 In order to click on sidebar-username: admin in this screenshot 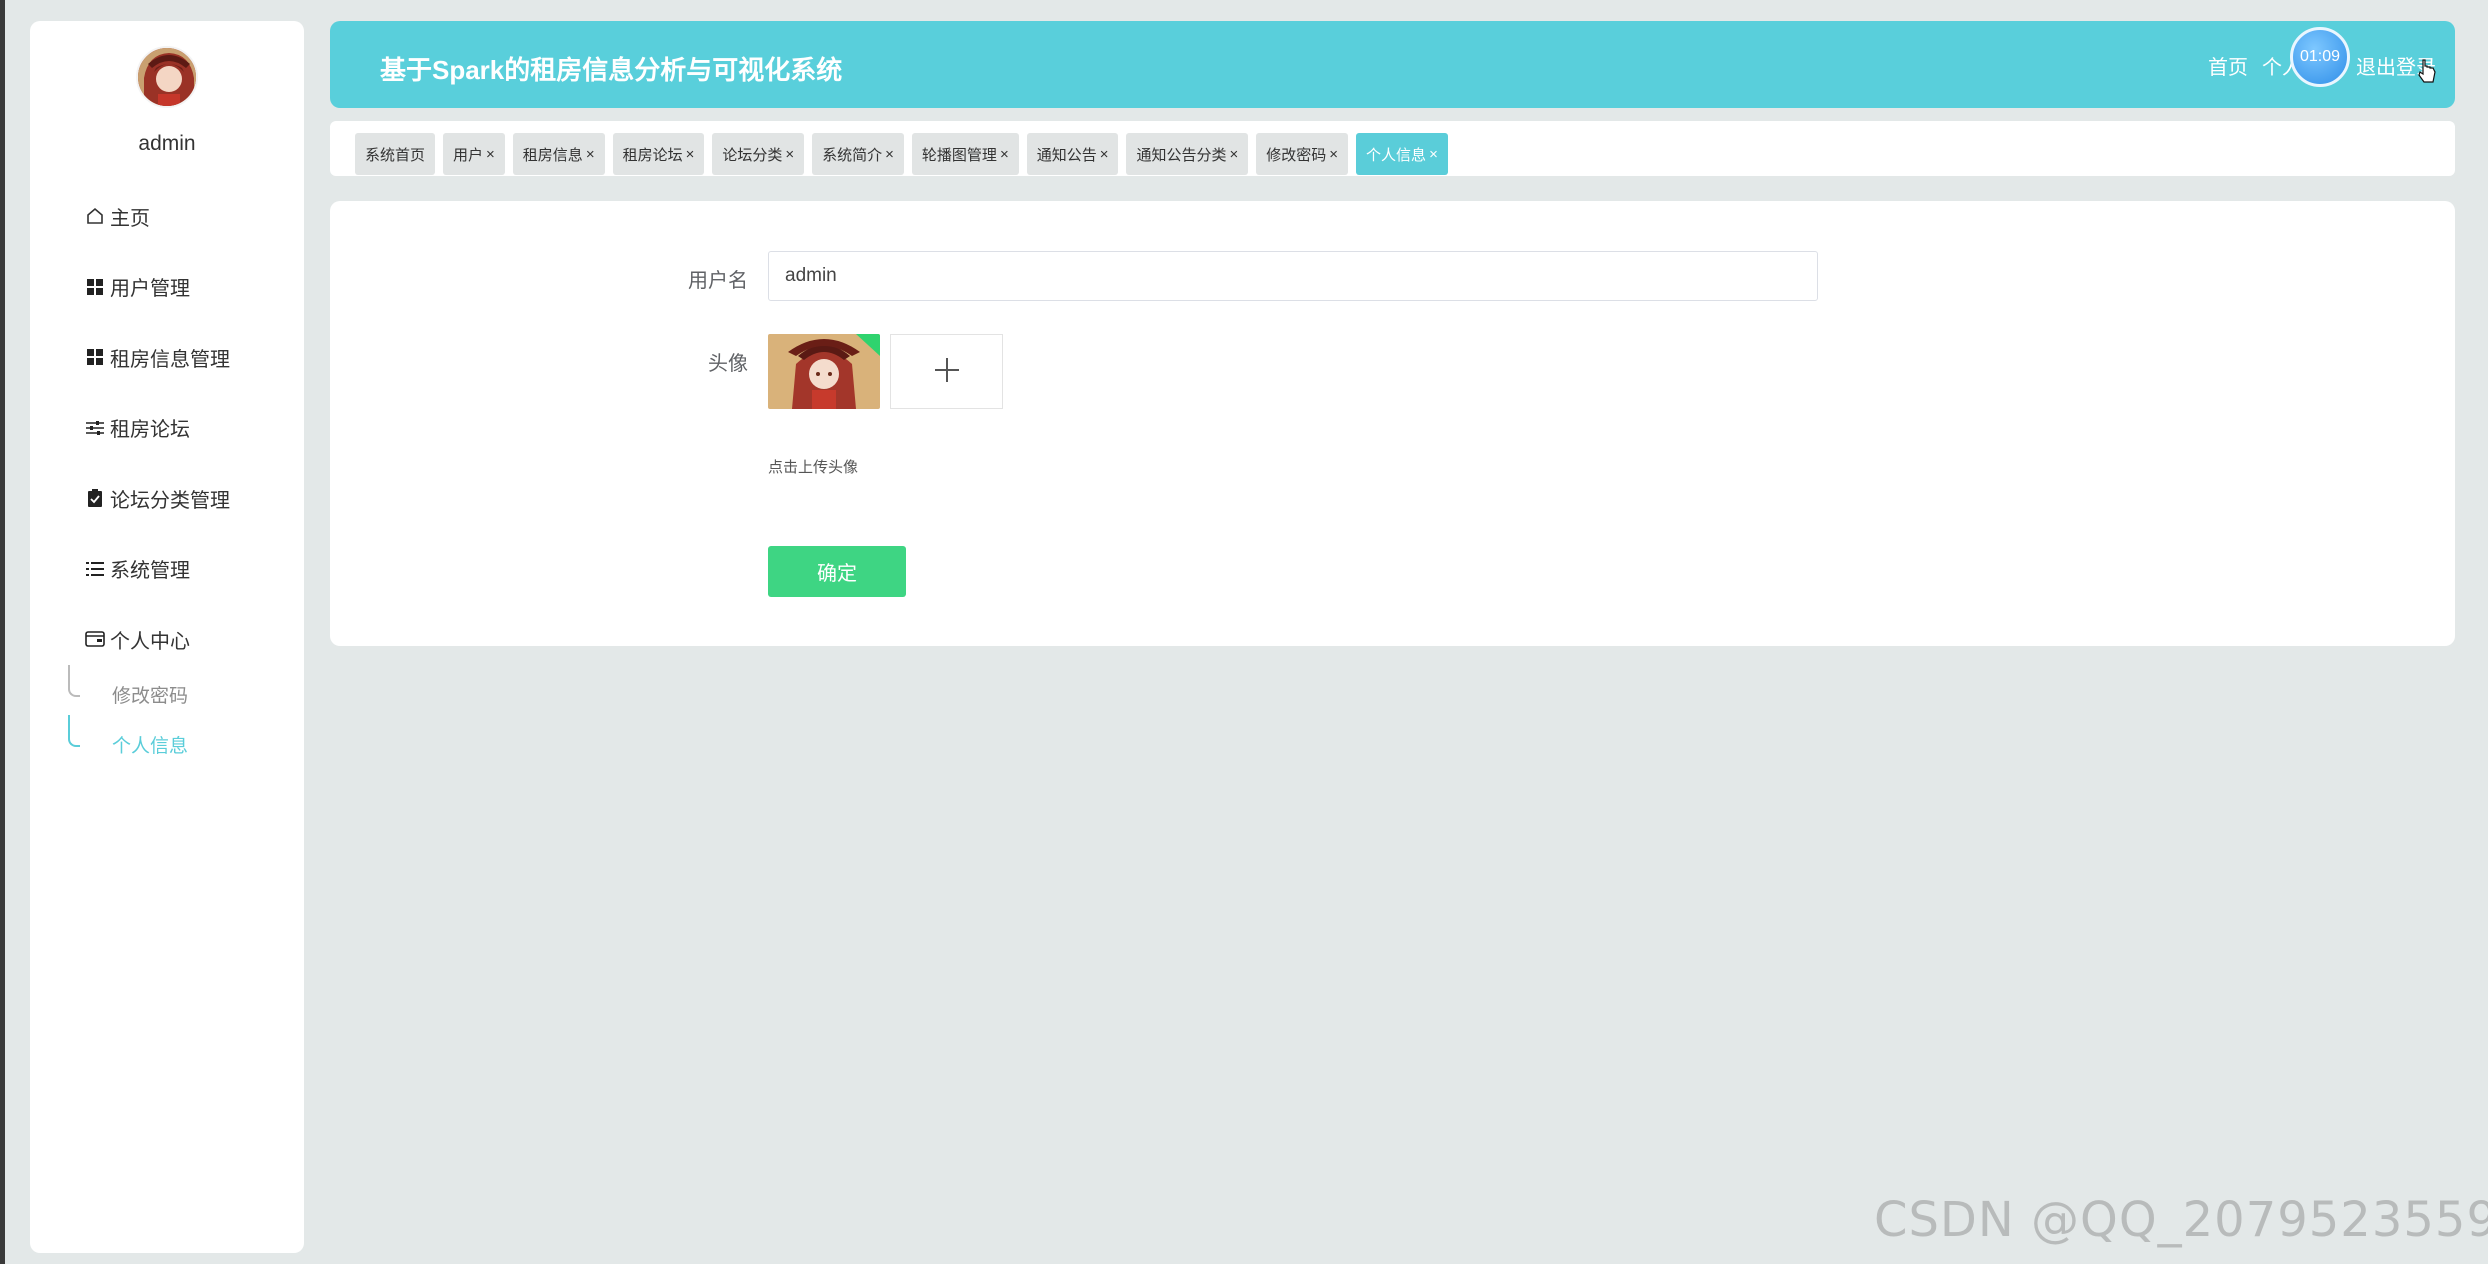, I will do `click(167, 143)`.